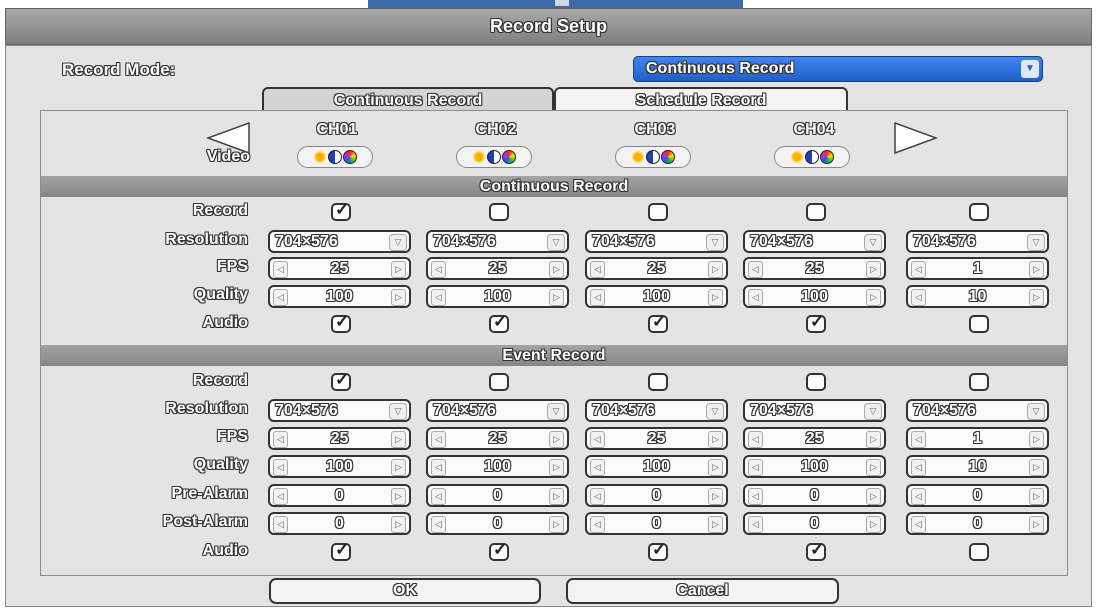  Describe the element at coordinates (494, 157) in the screenshot. I see `video-adjust-ch02` at that location.